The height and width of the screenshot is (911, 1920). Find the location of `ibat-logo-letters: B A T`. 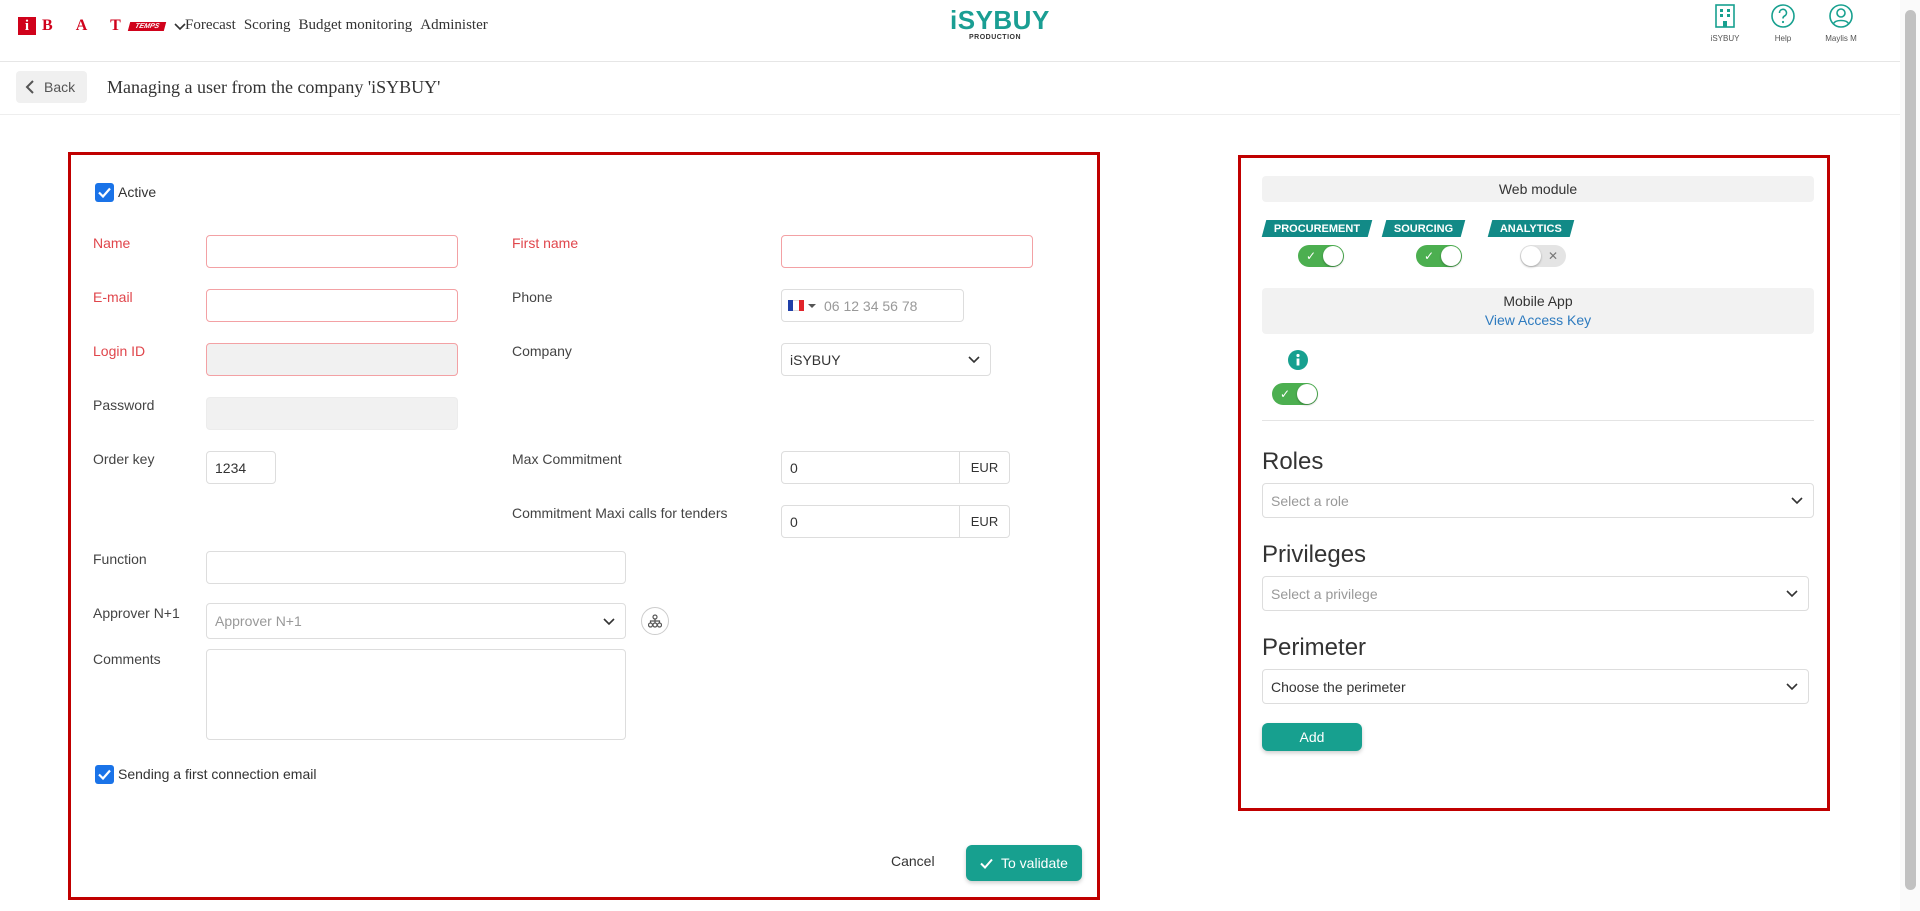

ibat-logo-letters: B A T is located at coordinates (86, 25).